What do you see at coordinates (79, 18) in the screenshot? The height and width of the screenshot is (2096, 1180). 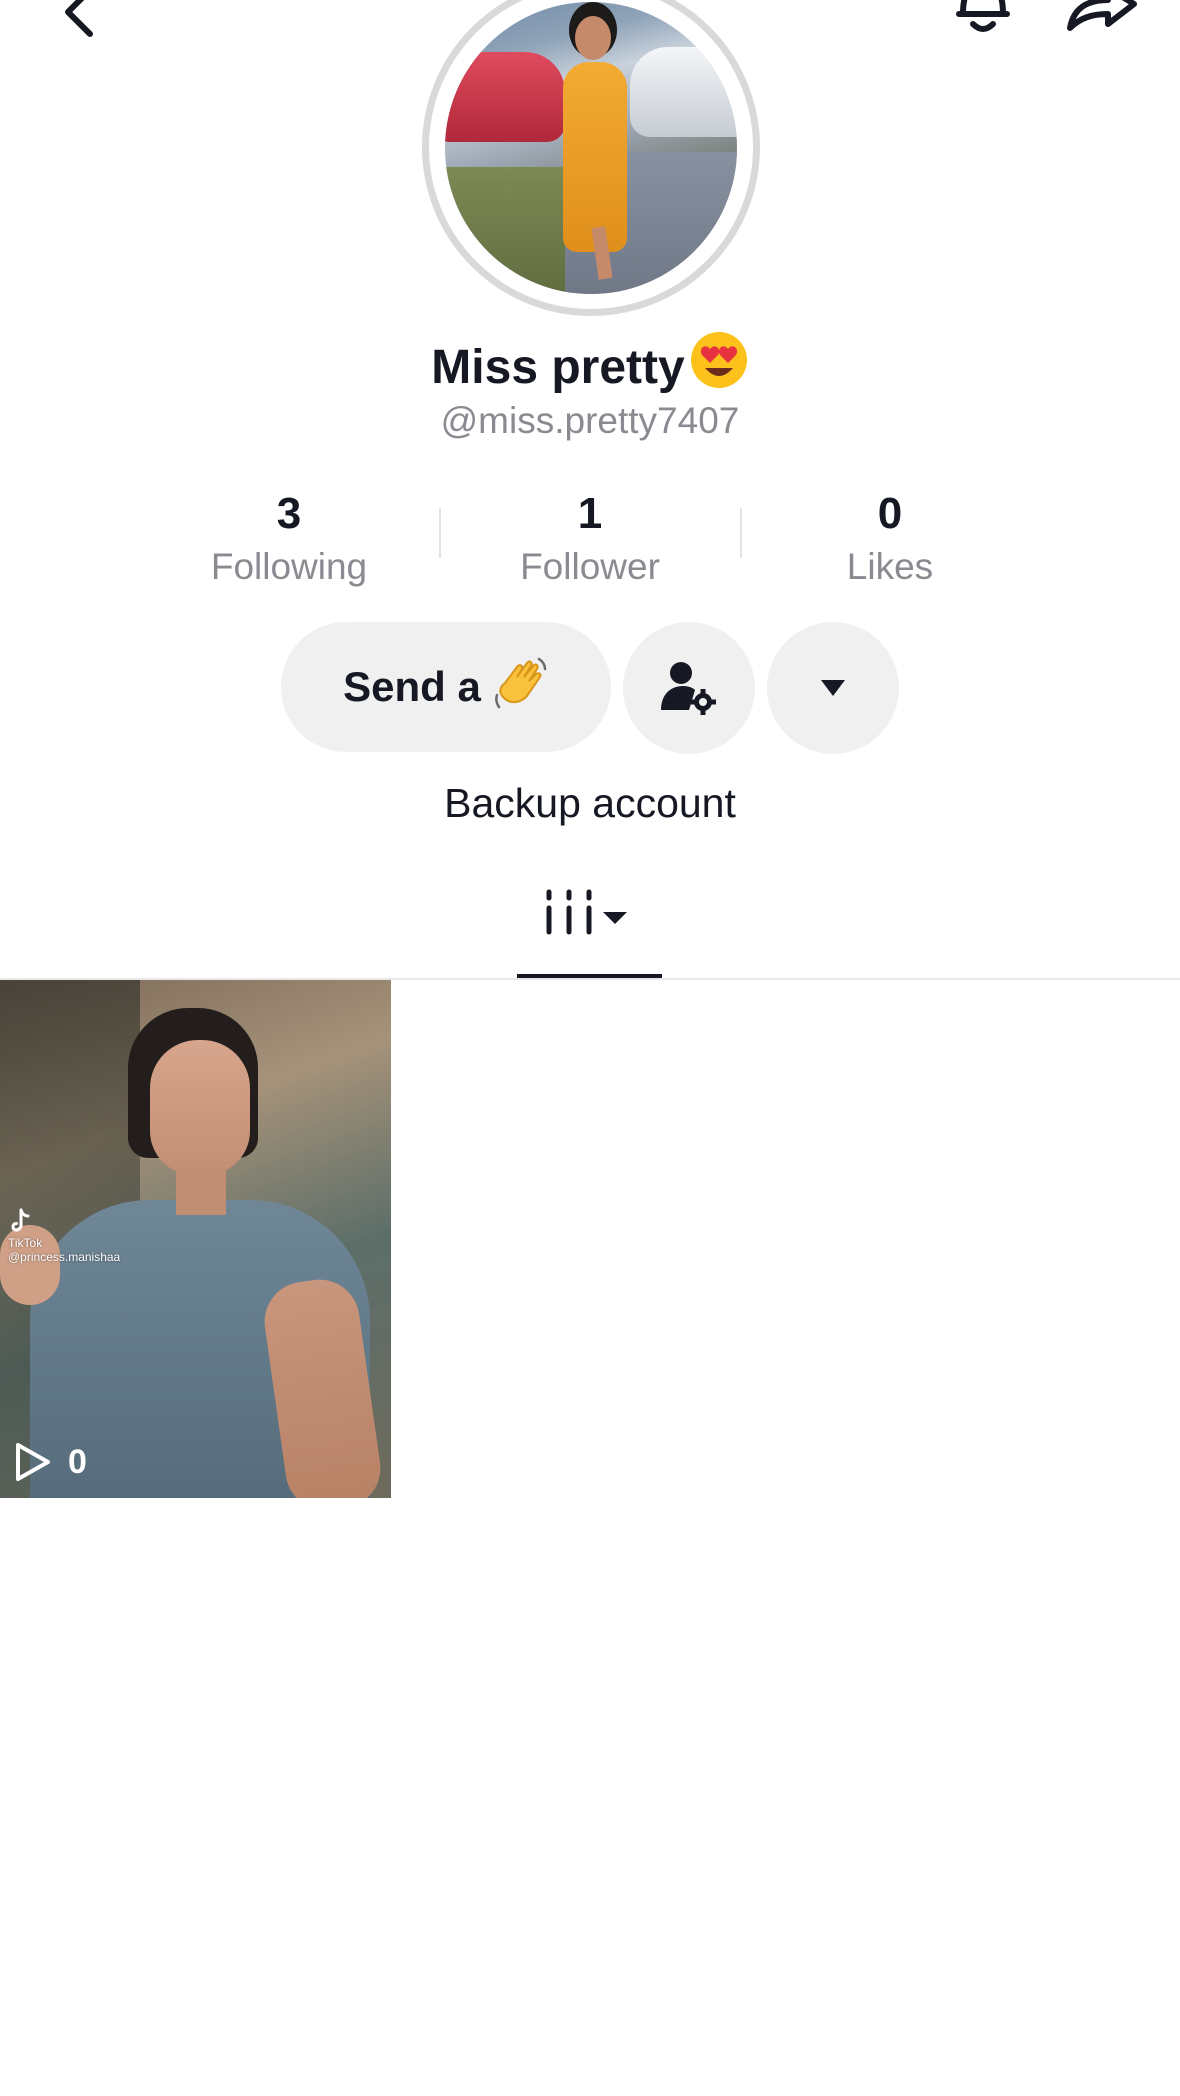 I see `chevron-left-icon` at bounding box center [79, 18].